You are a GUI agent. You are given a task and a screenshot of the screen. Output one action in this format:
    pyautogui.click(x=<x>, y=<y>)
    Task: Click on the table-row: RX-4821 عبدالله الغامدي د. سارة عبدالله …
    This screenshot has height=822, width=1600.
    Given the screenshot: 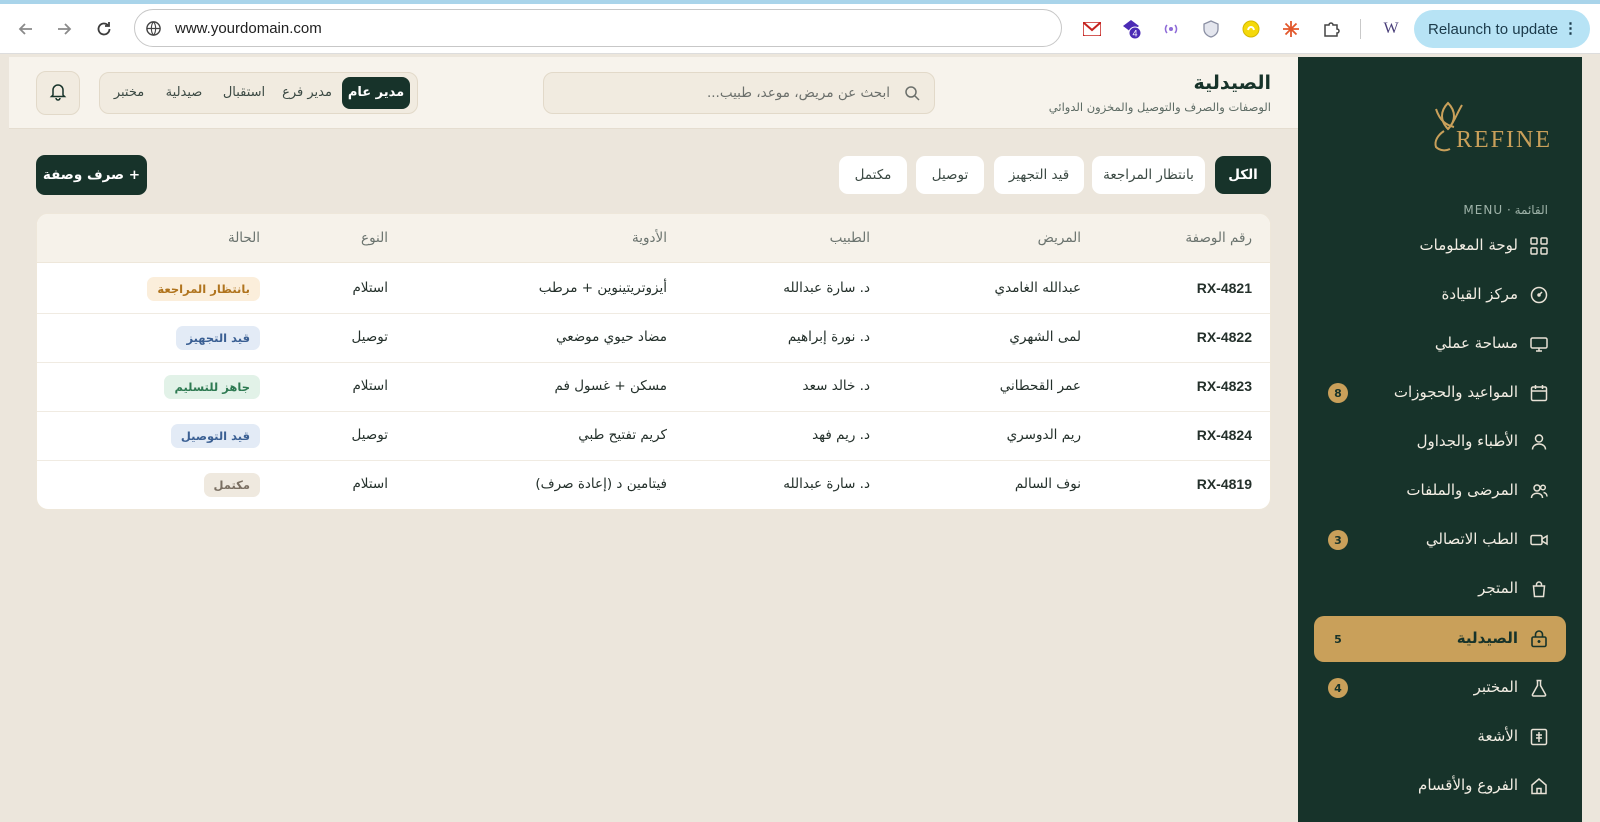 What is the action you would take?
    pyautogui.click(x=653, y=289)
    